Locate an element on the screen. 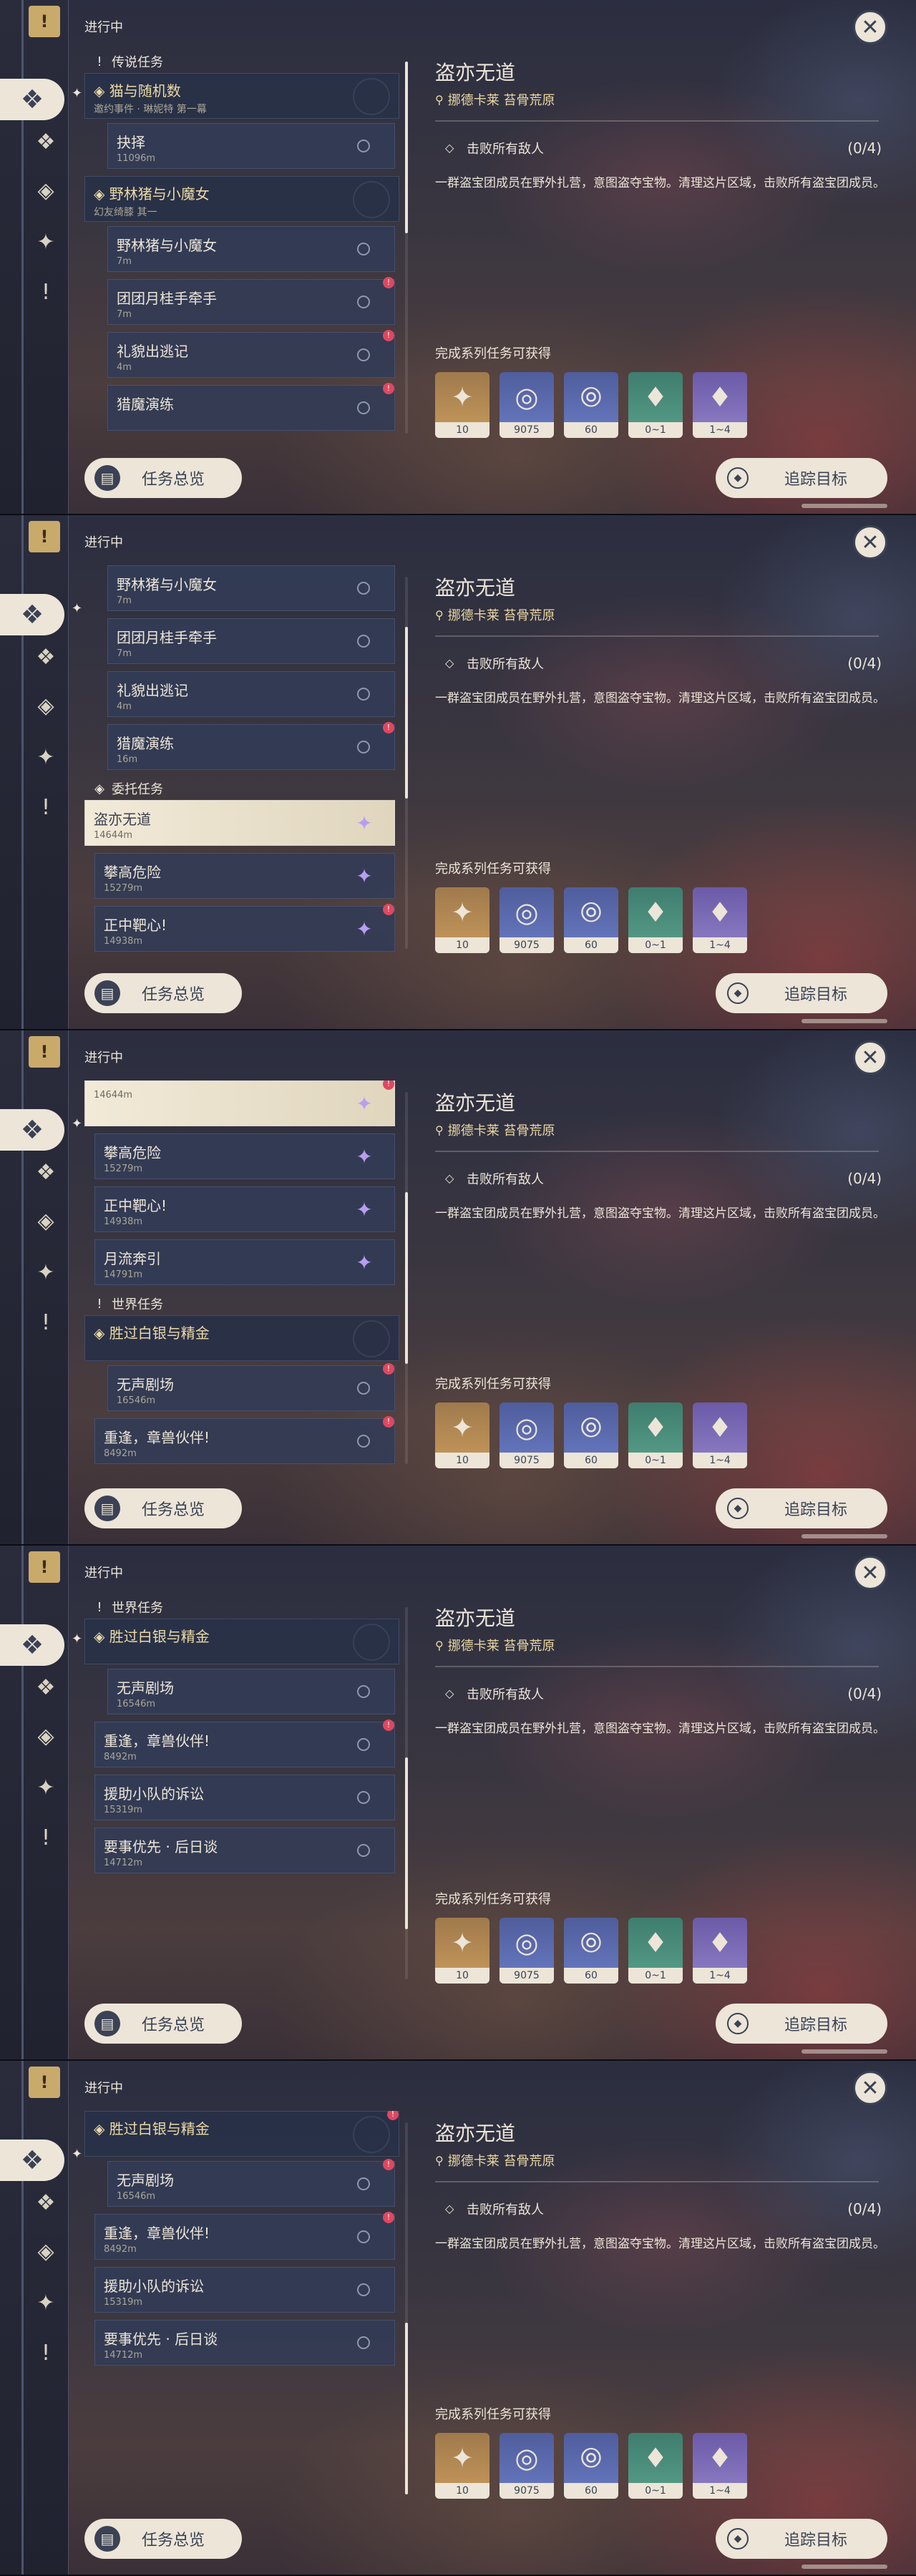 The width and height of the screenshot is (916, 2576). quest-item: 团团月桂手牵手 7m is located at coordinates (251, 641).